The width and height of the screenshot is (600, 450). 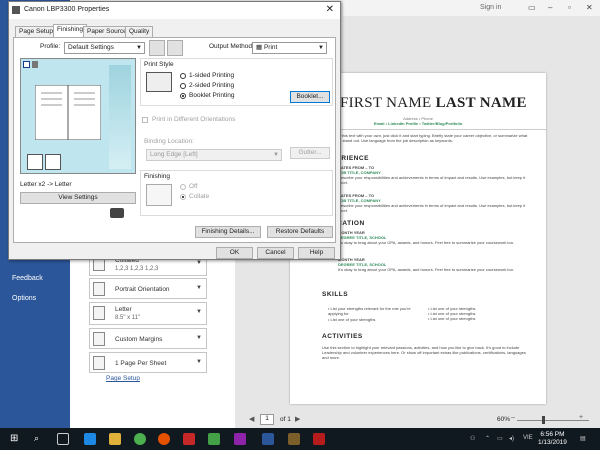 What do you see at coordinates (115, 439) in the screenshot?
I see `file-explorer-icon` at bounding box center [115, 439].